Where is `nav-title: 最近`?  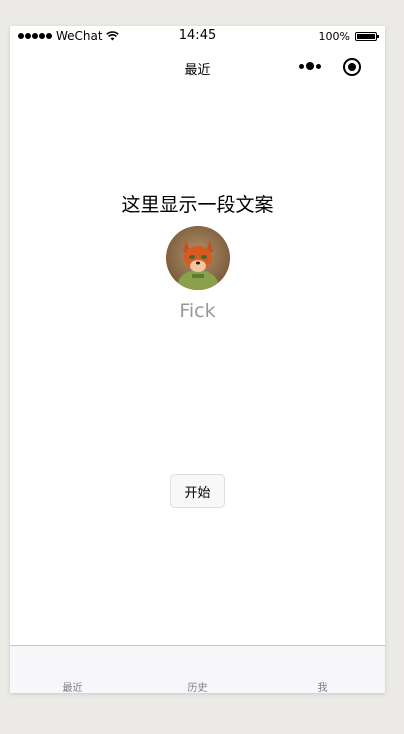 nav-title: 最近 is located at coordinates (197, 70).